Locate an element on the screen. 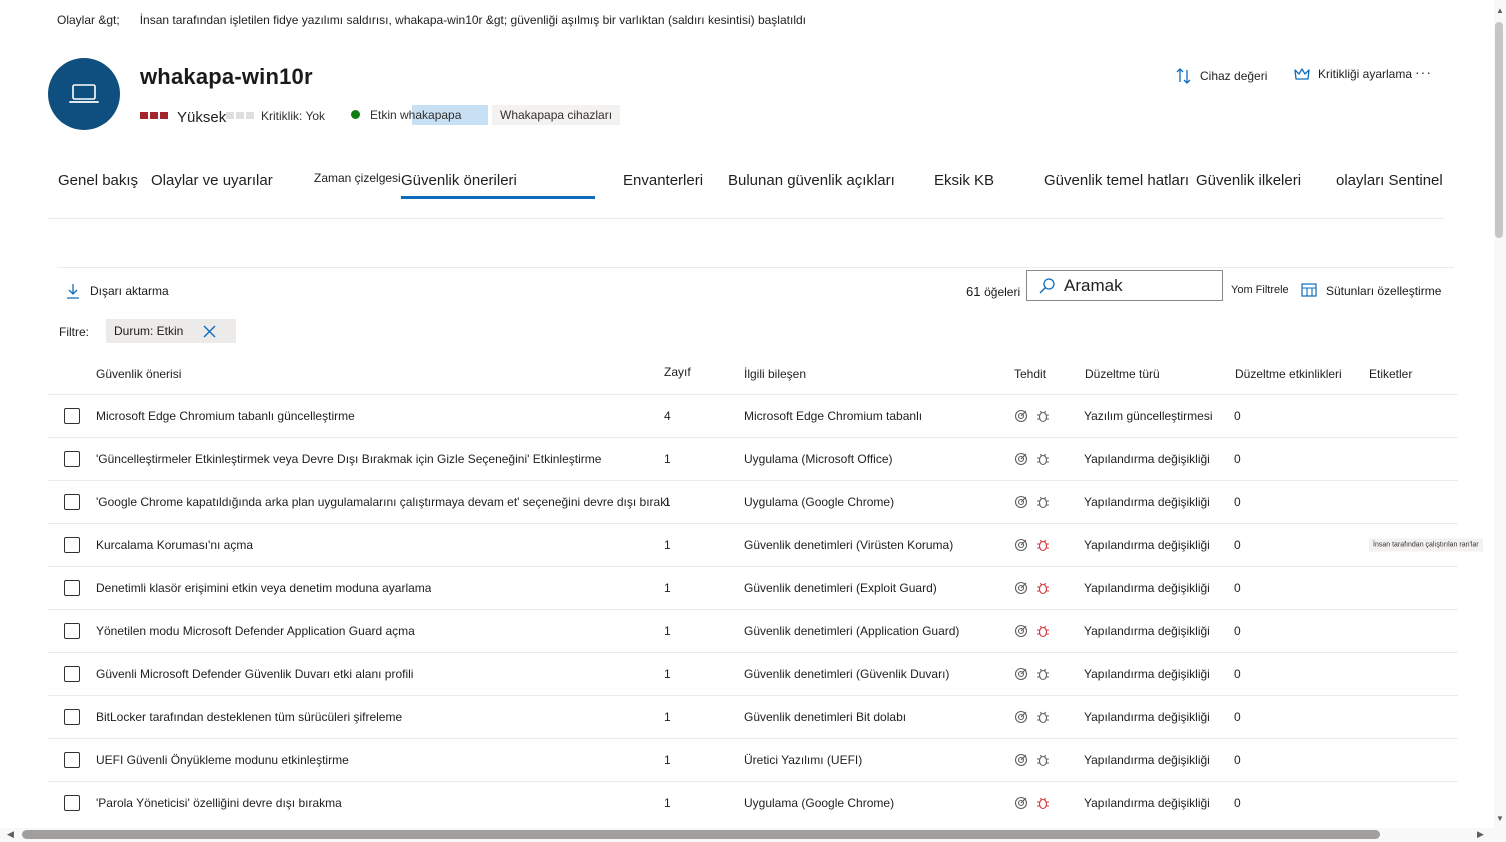 The image size is (1506, 842). device-name: whakapa-win10r is located at coordinates (226, 76).